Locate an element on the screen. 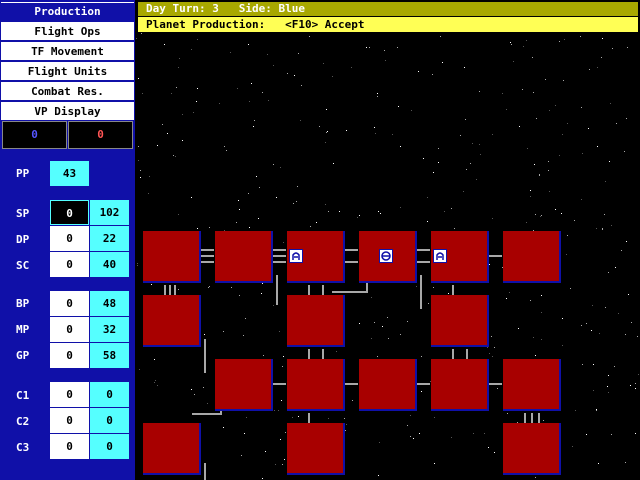 This screenshot has height=480, width=640. planet-r3c3 is located at coordinates (316, 385).